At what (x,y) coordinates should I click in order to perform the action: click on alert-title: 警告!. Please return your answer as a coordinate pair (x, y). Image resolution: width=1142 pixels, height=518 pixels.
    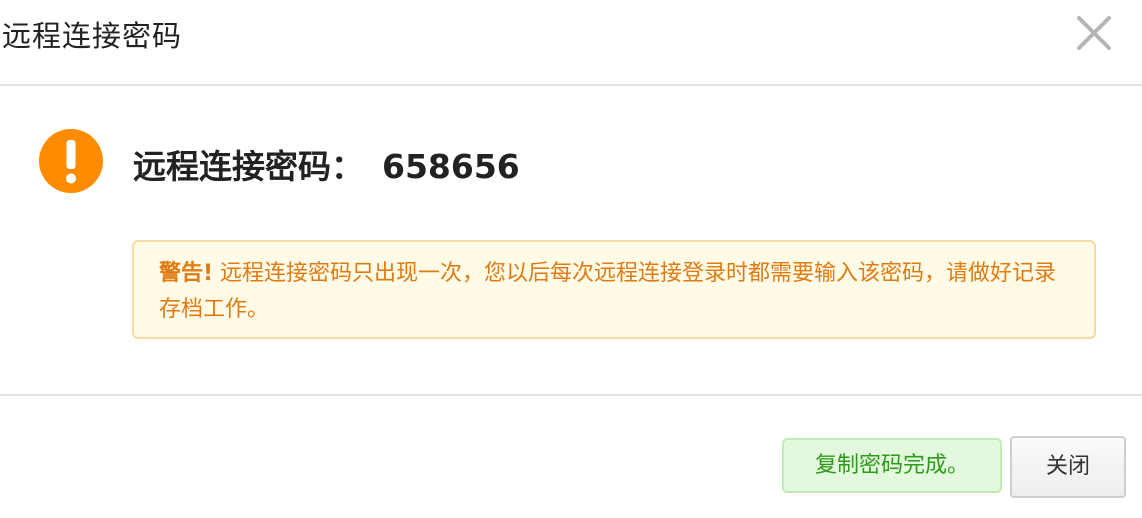
    Looking at the image, I should click on (186, 273).